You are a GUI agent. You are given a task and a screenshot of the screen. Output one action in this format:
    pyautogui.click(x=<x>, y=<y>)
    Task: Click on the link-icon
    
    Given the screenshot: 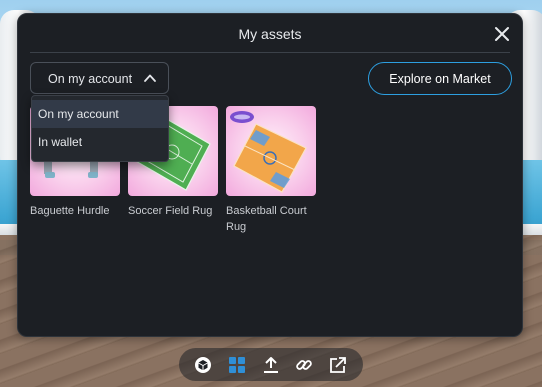 What is the action you would take?
    pyautogui.click(x=304, y=365)
    